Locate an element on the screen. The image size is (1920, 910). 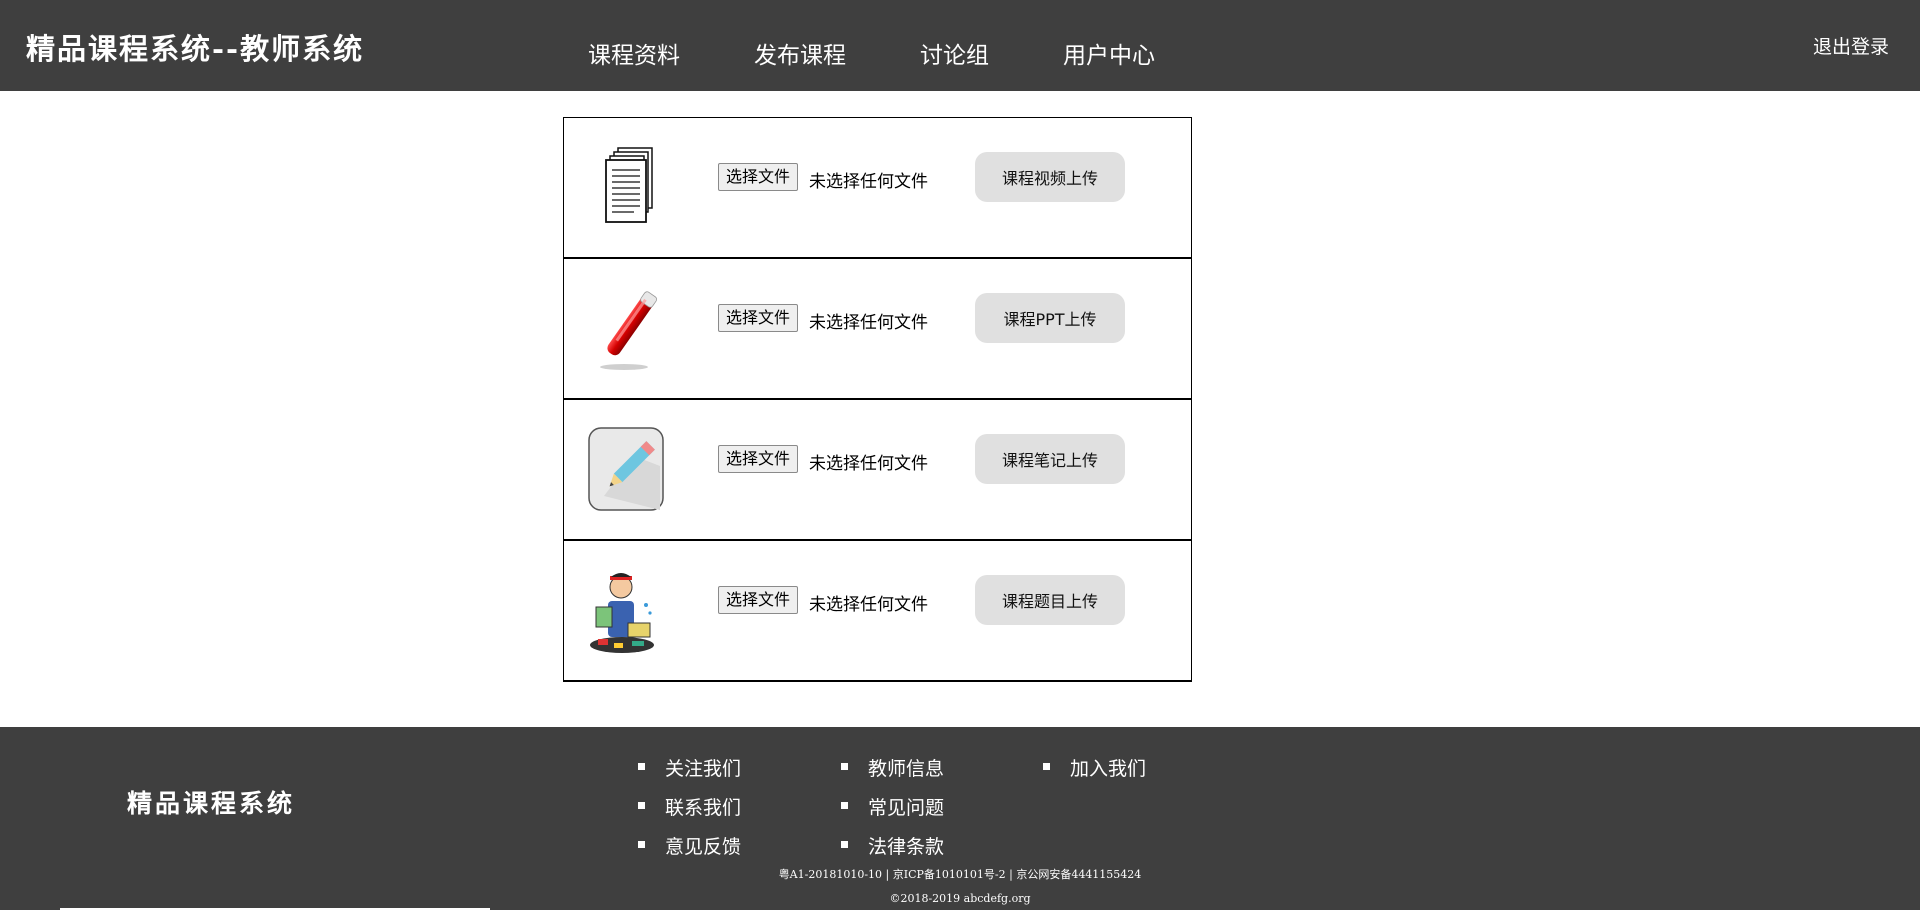
footer-link-faq: 常见问题 is located at coordinates (892, 812).